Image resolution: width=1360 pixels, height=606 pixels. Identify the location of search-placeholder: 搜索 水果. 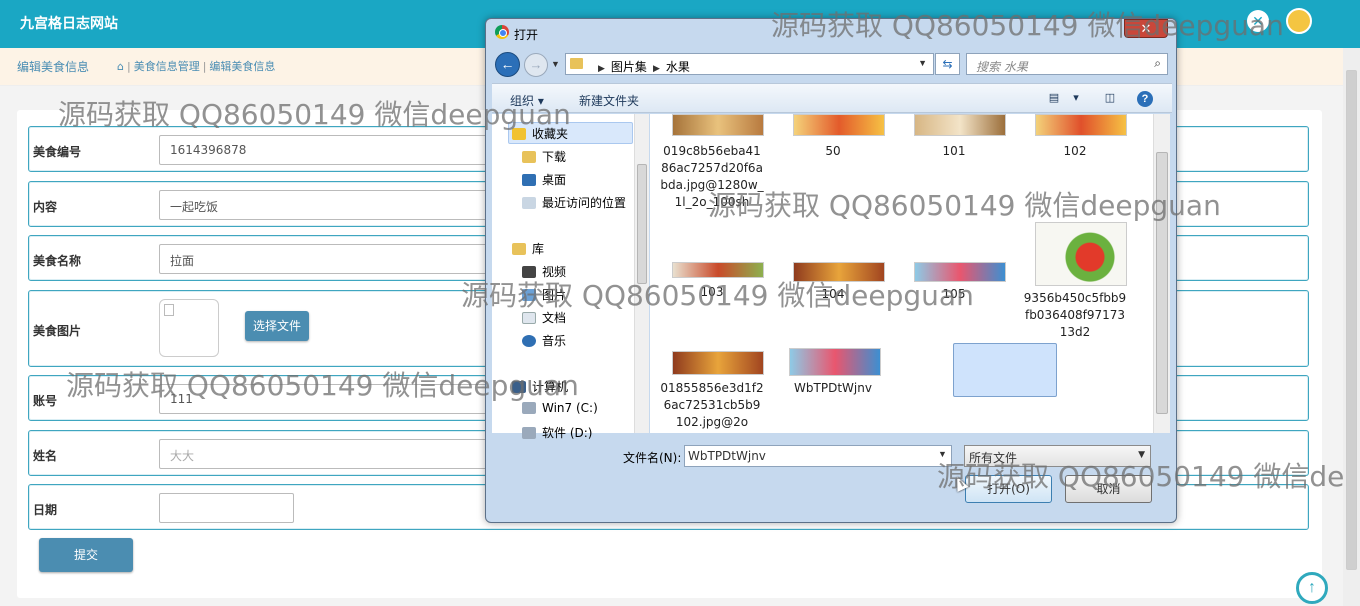
(1002, 67).